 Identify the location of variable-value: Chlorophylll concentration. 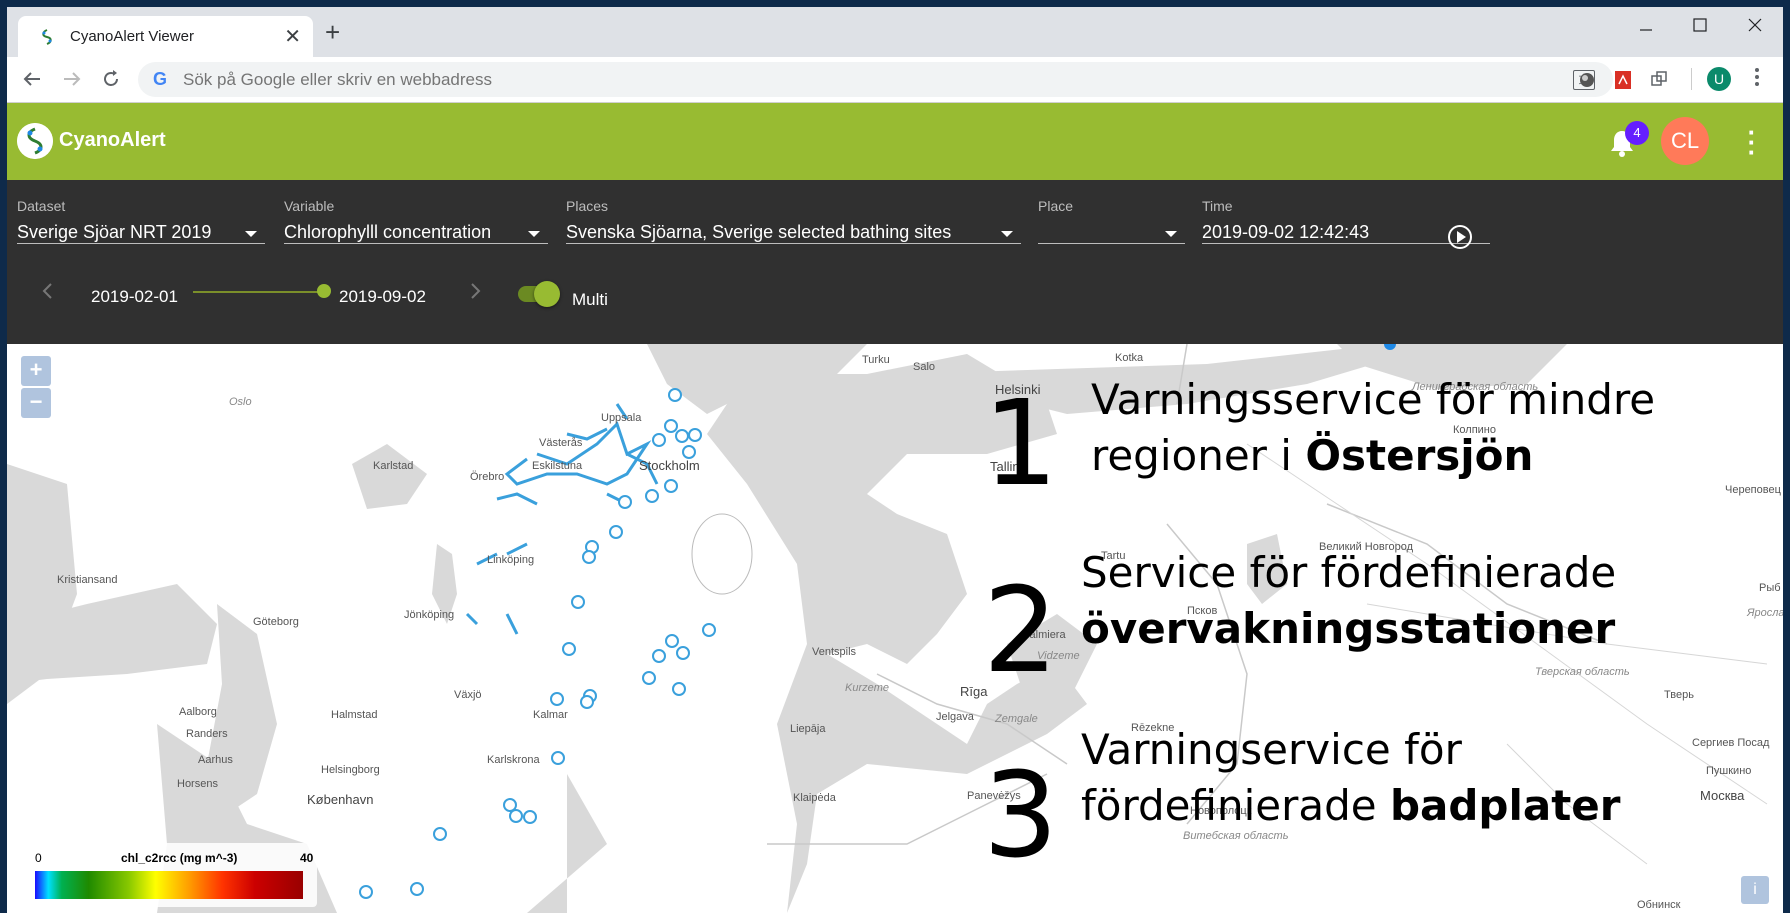
(388, 232).